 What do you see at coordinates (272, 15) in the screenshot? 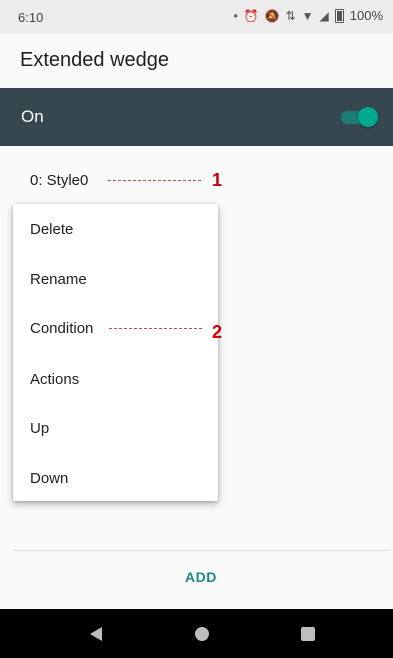
I see `mute-icon: 🔕` at bounding box center [272, 15].